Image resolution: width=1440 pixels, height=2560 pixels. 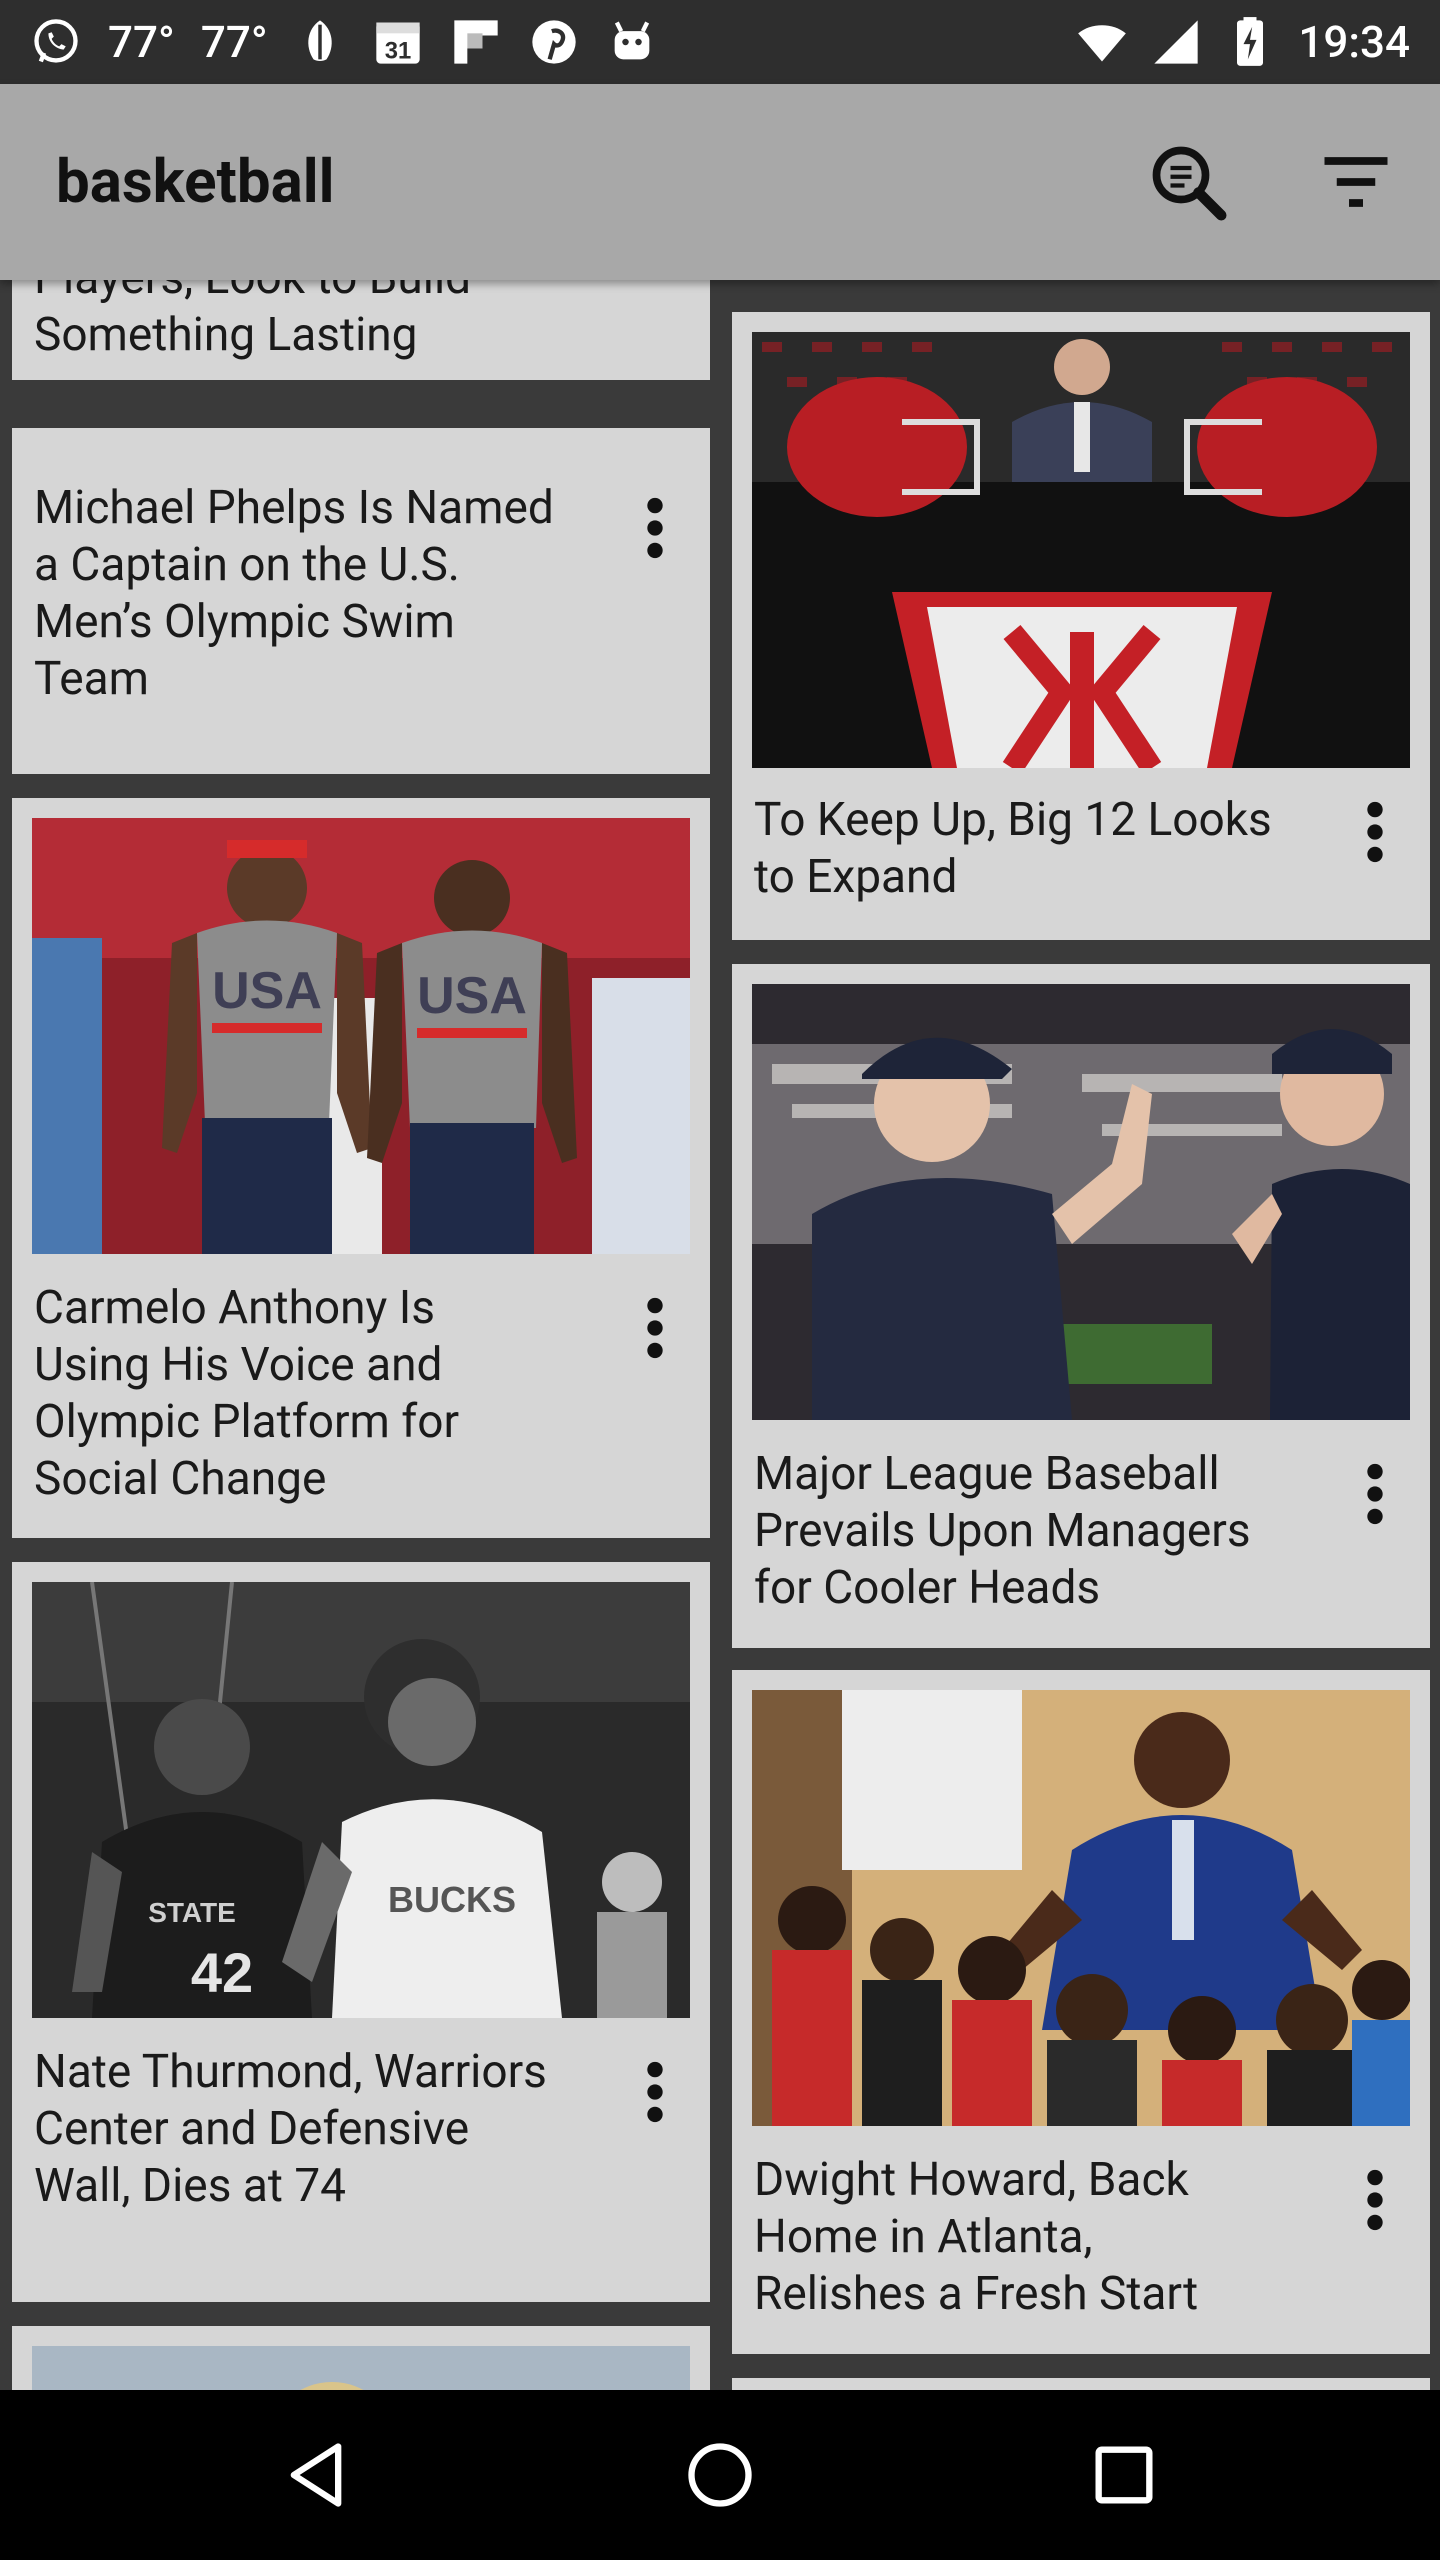 I want to click on nav-home-button, so click(x=720, y=2475).